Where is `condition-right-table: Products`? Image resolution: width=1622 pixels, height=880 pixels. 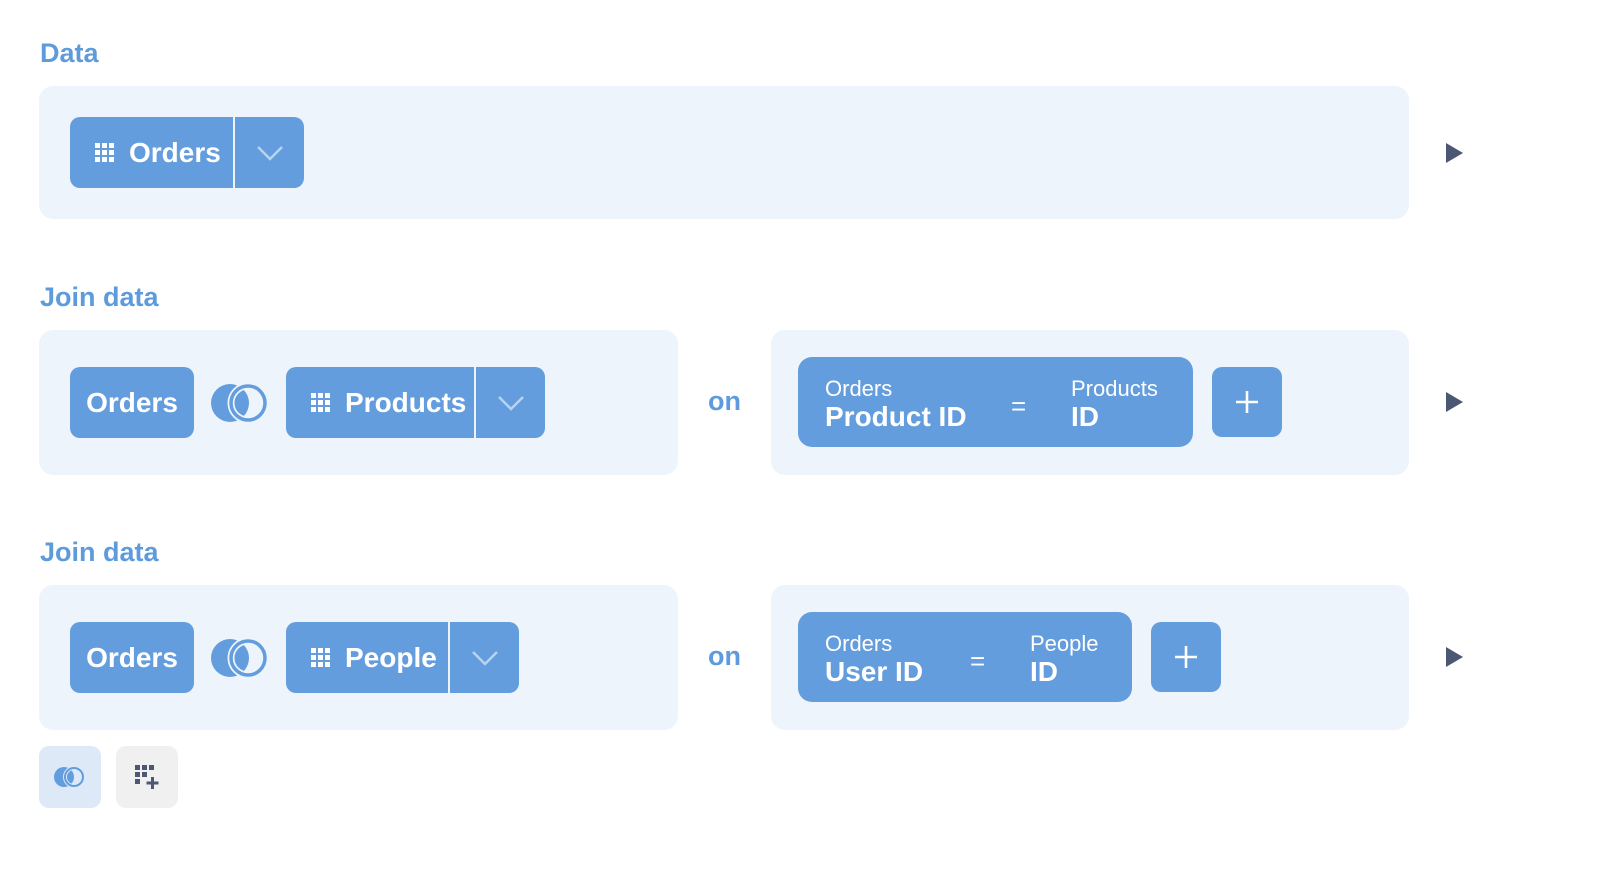
condition-right-table: Products is located at coordinates (1114, 388).